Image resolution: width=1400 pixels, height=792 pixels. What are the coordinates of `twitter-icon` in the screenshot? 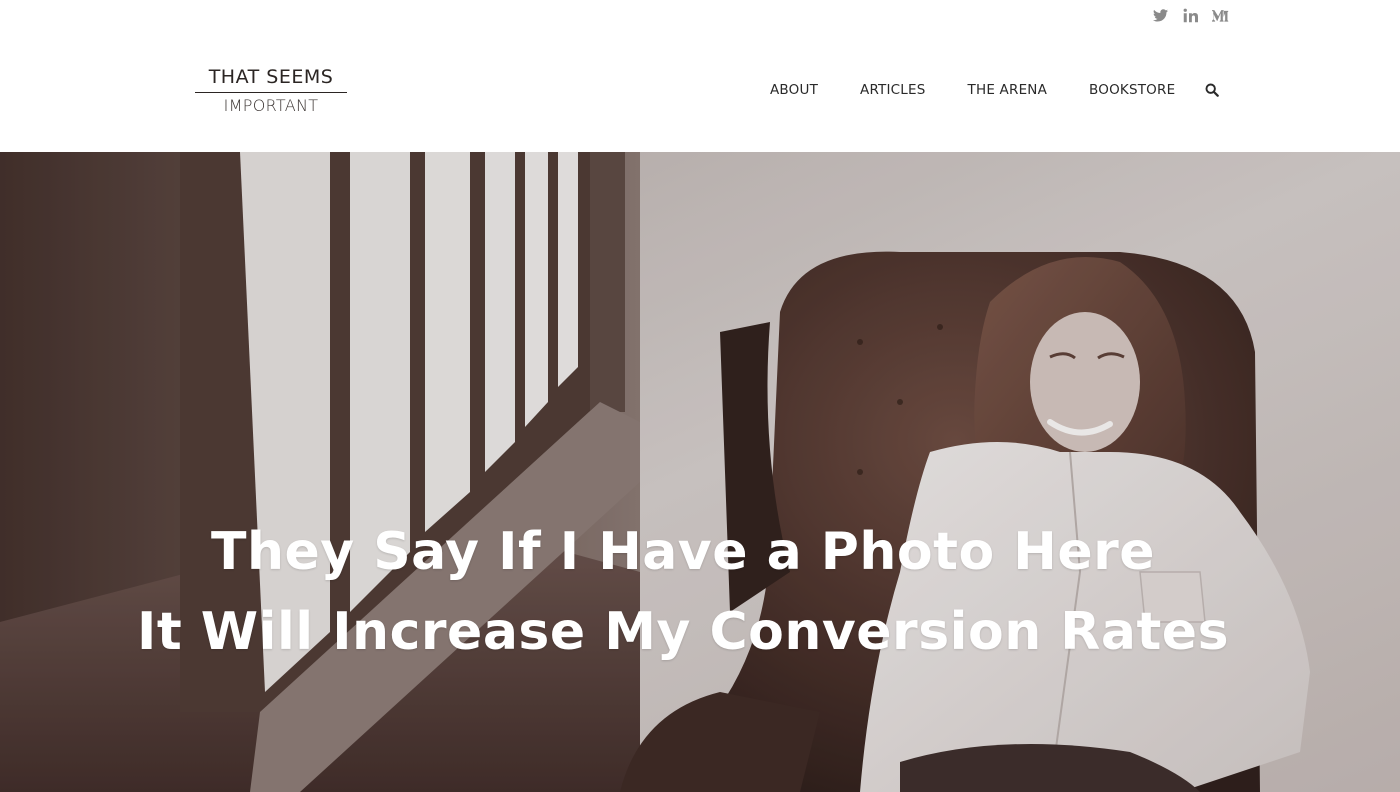 It's located at (1160, 15).